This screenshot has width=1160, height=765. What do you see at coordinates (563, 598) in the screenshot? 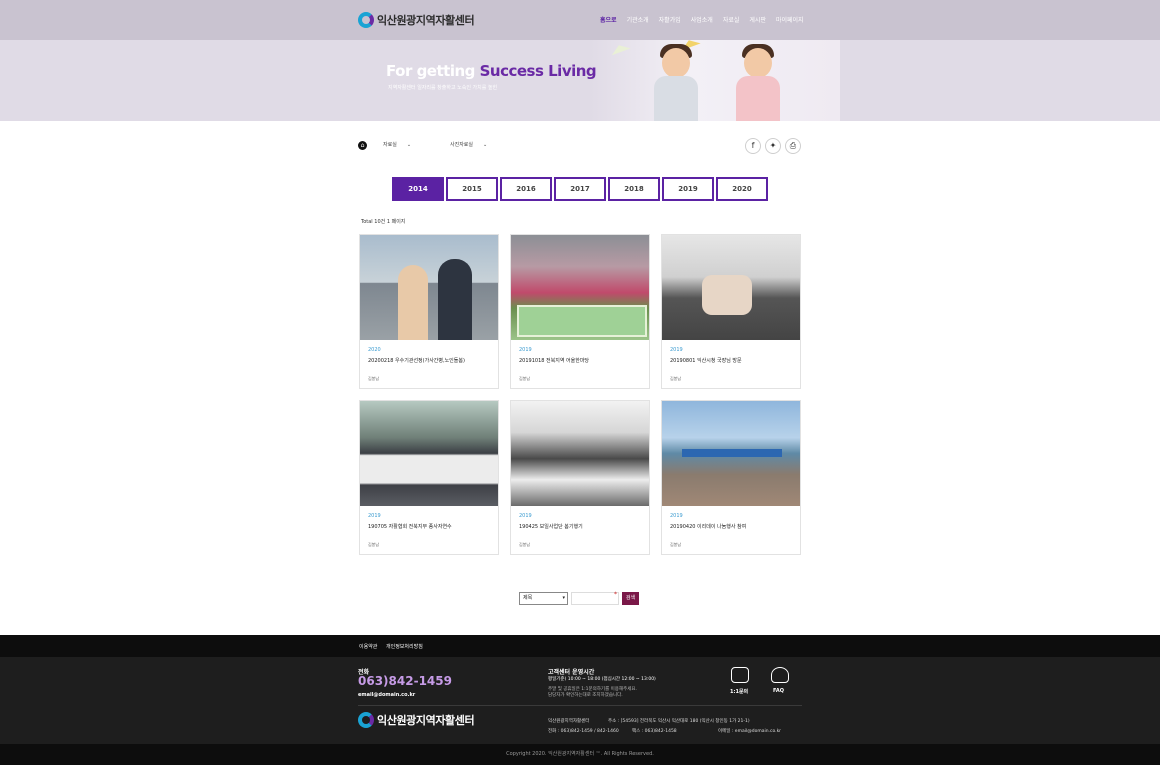
I see `chevron-down-icon: ▾` at bounding box center [563, 598].